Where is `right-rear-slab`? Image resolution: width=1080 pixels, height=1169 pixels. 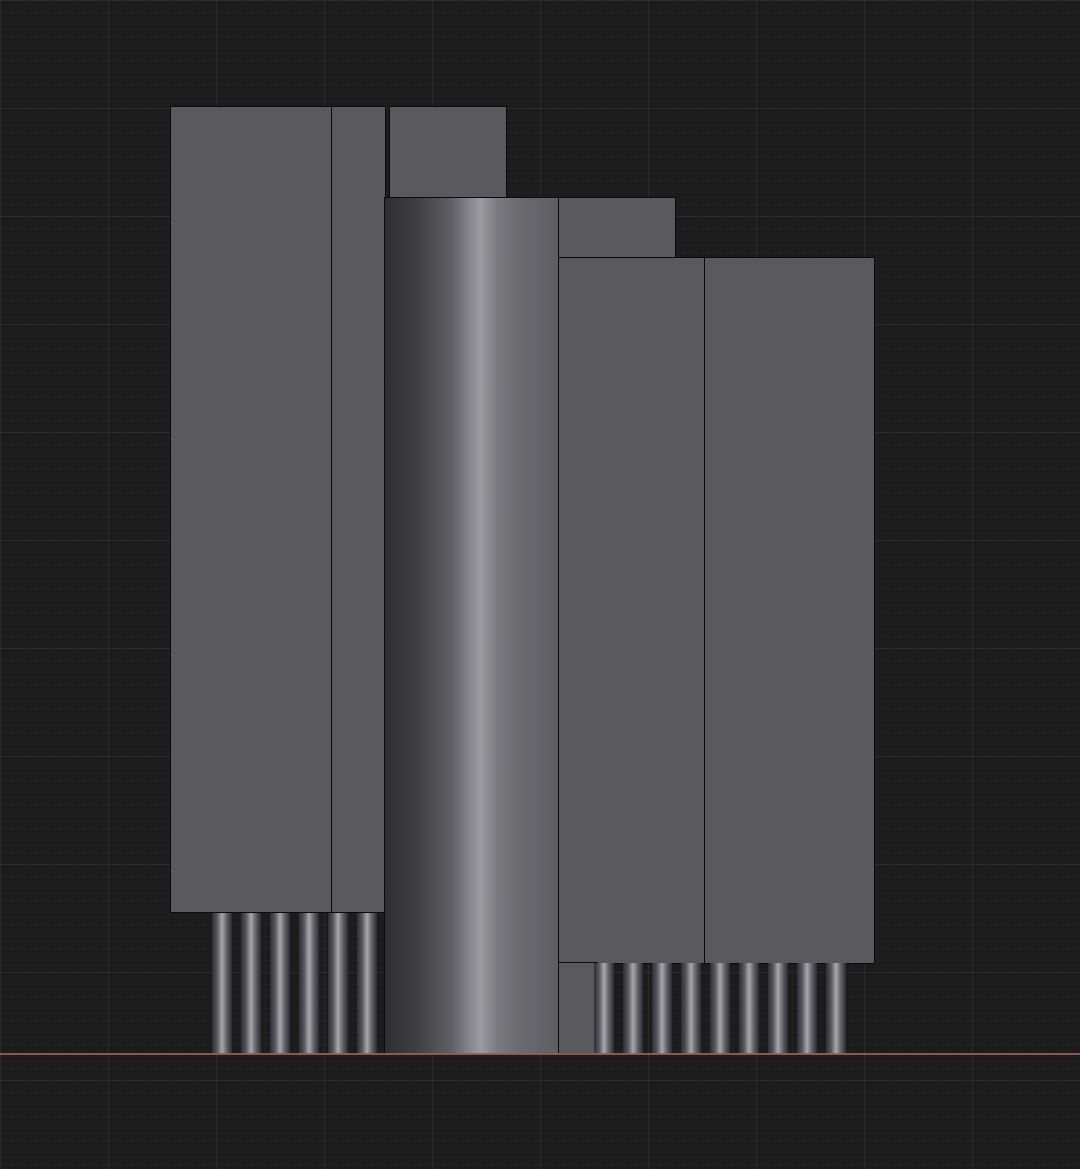 right-rear-slab is located at coordinates (789, 610).